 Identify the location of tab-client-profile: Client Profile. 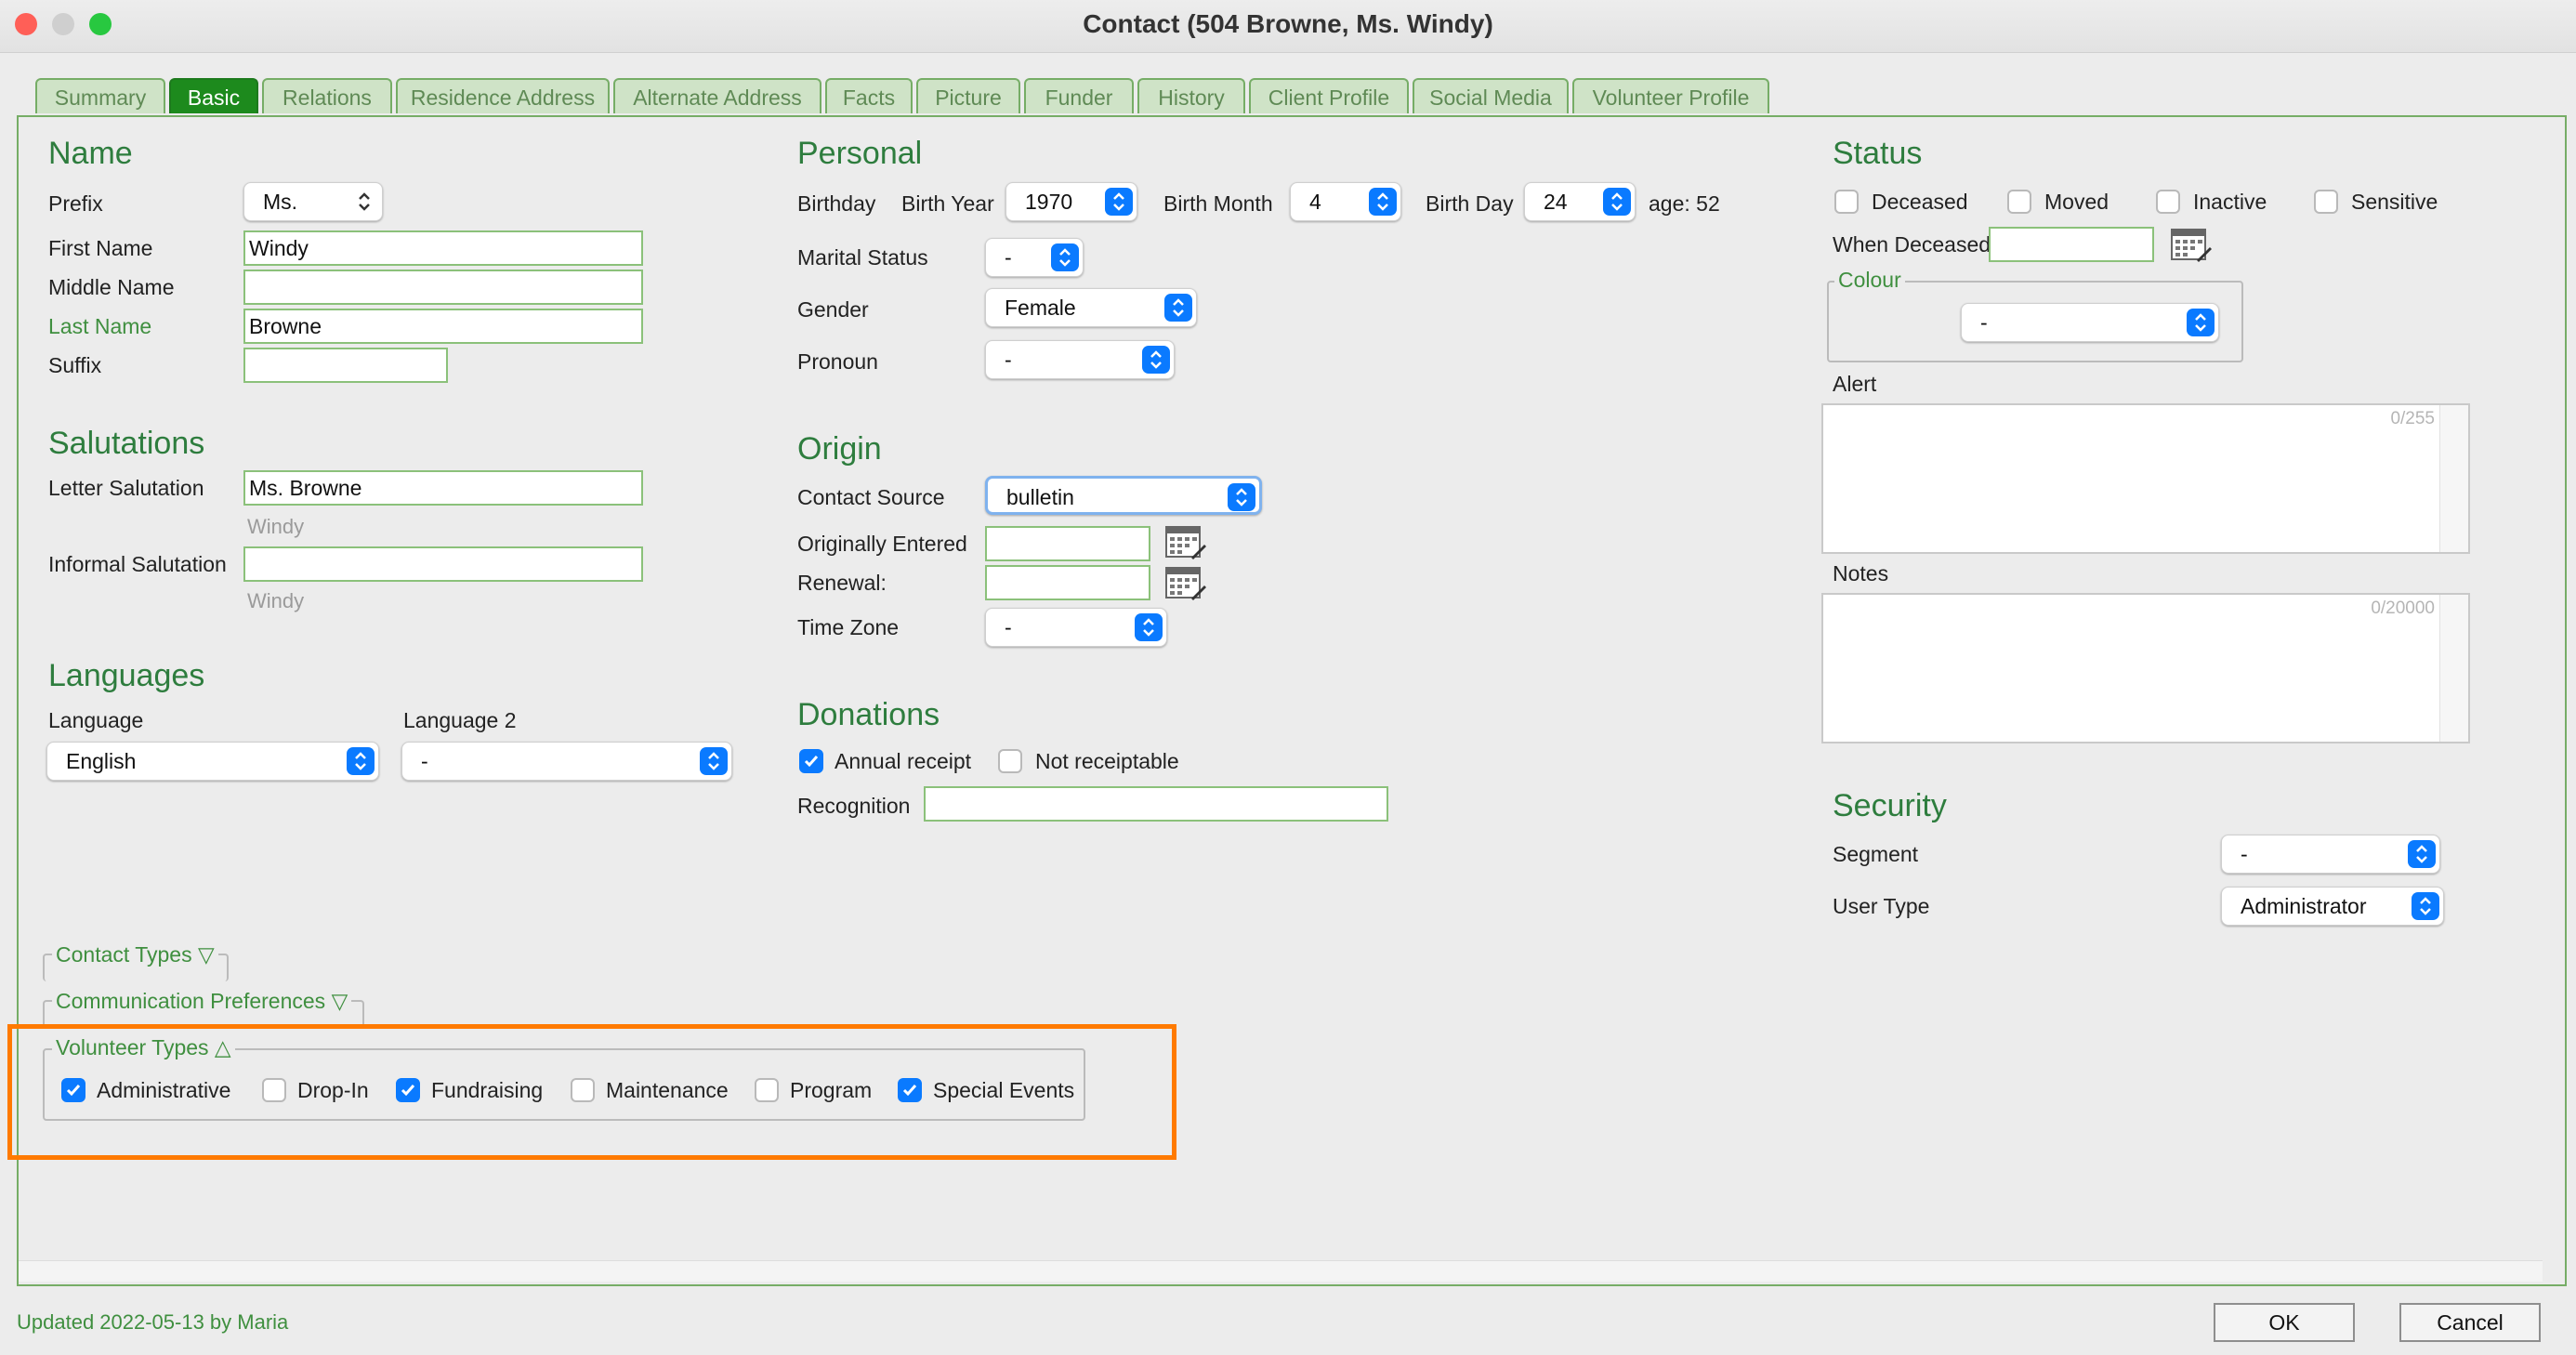
(1329, 95).